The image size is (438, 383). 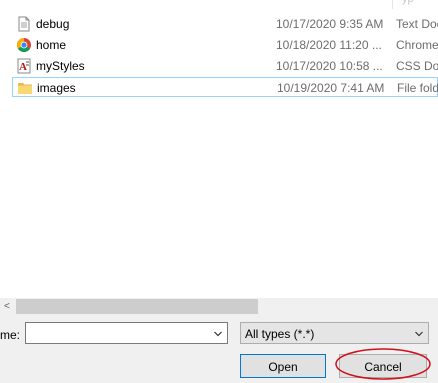 I want to click on open-button: Open, so click(x=283, y=366).